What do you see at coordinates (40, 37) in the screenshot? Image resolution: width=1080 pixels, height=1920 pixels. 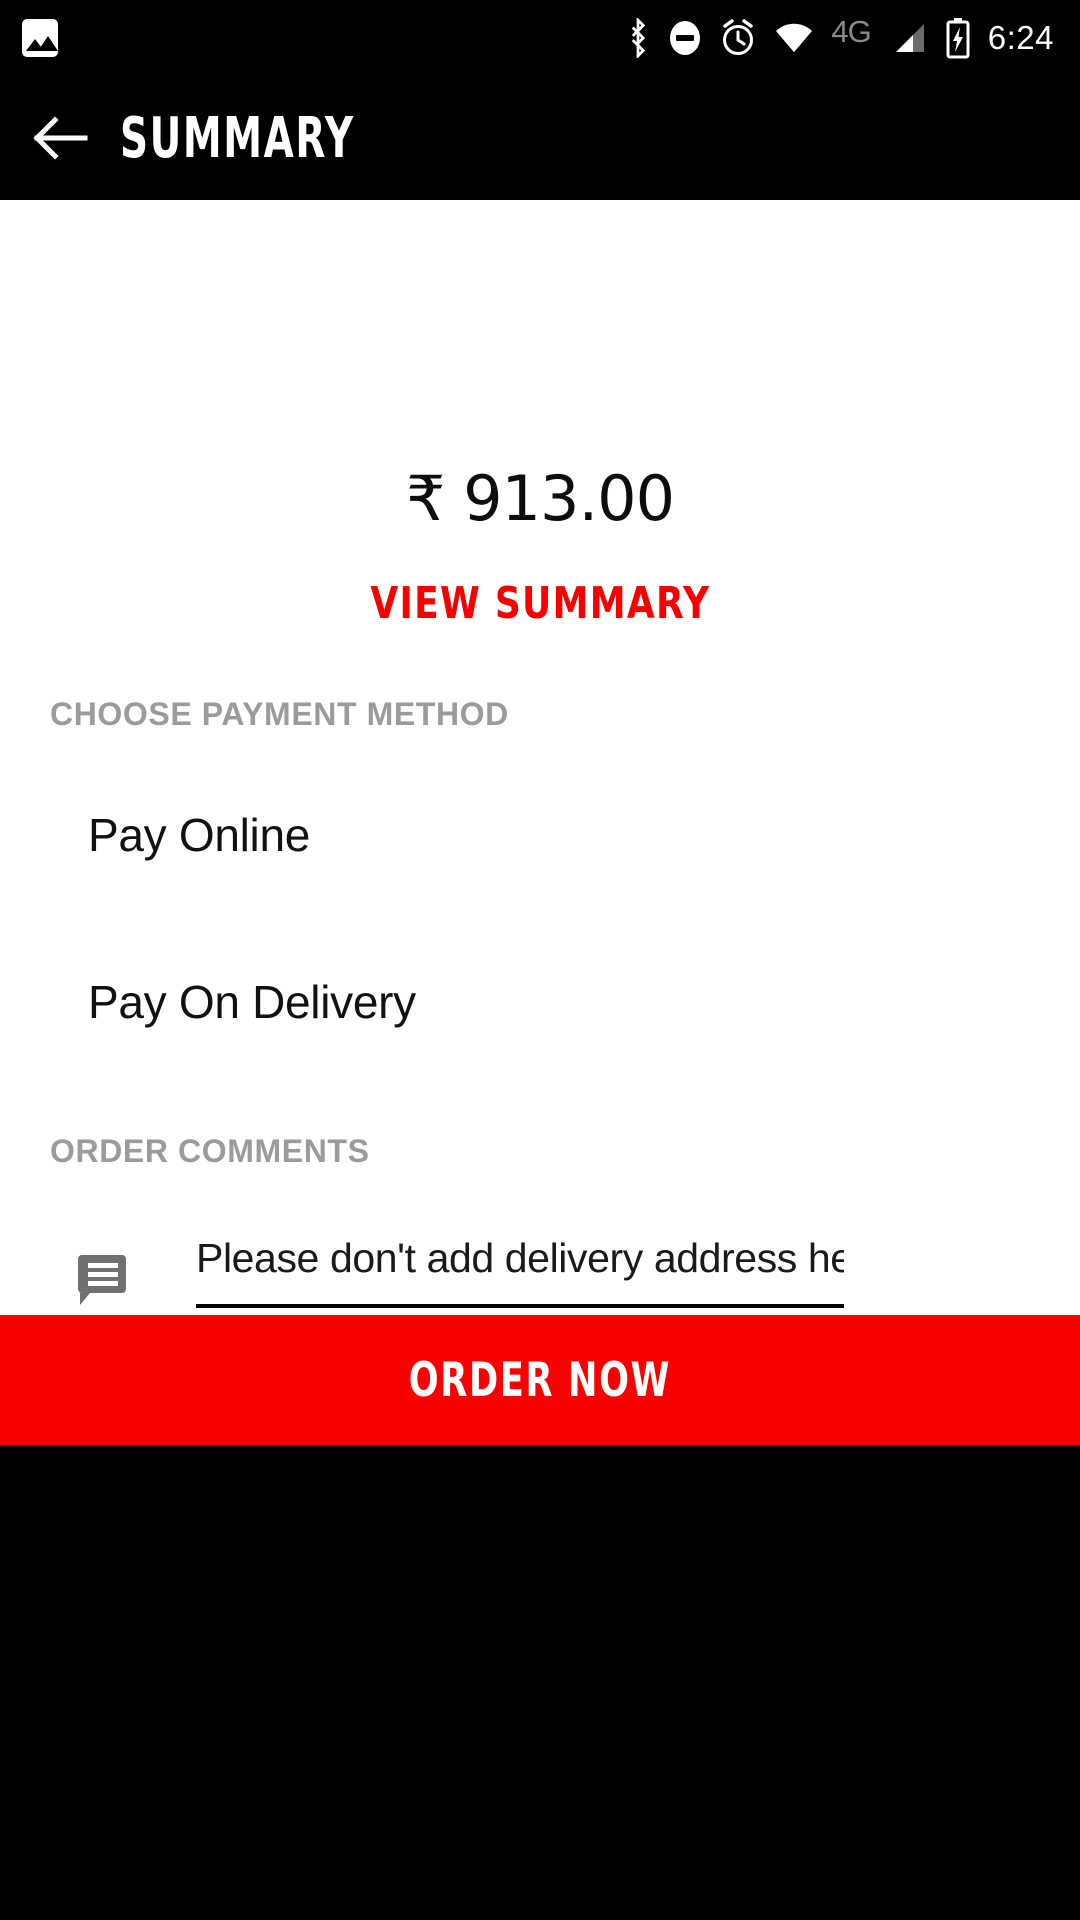 I see `photo-icon` at bounding box center [40, 37].